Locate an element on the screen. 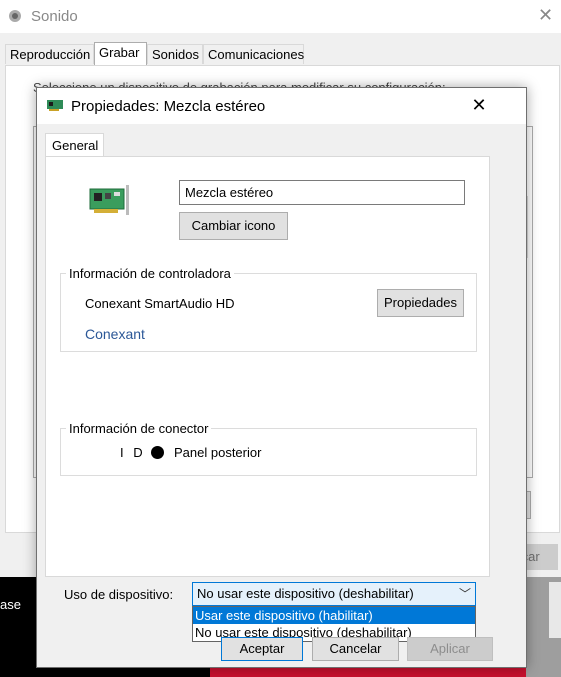 The image size is (561, 677). sound-card-small-icon is located at coordinates (55, 105).